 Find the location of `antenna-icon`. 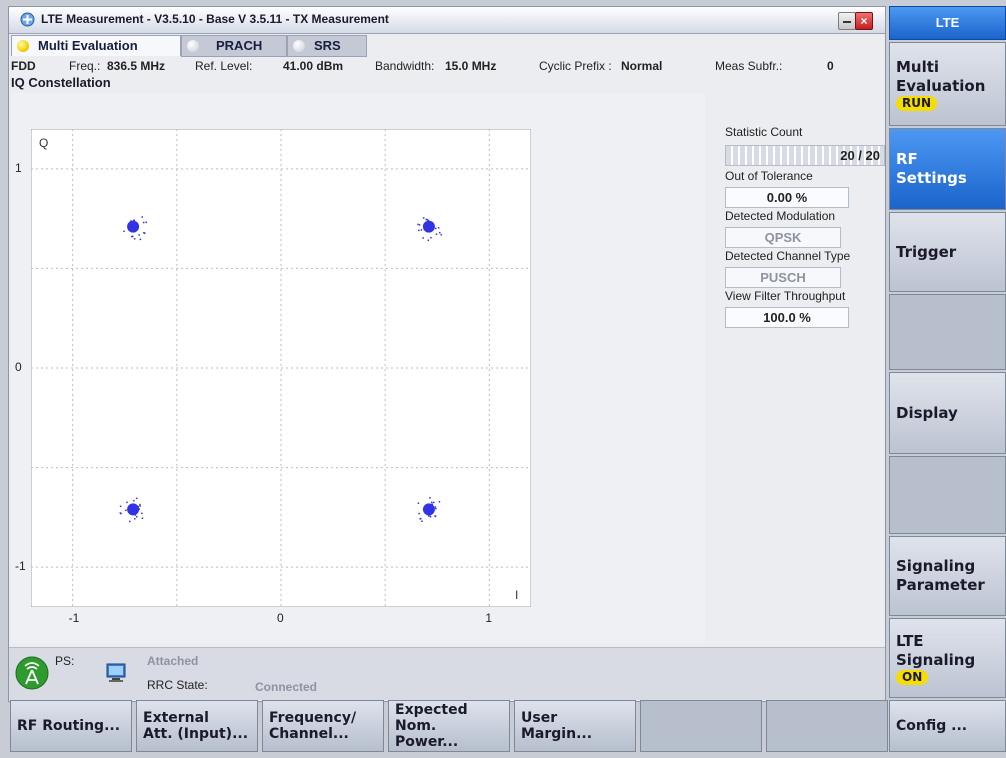

antenna-icon is located at coordinates (32, 673).